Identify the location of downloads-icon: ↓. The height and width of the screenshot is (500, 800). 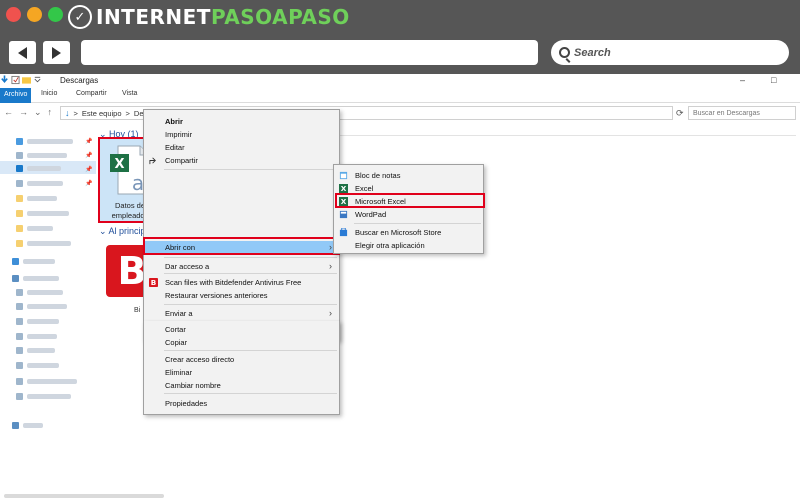
(67, 113).